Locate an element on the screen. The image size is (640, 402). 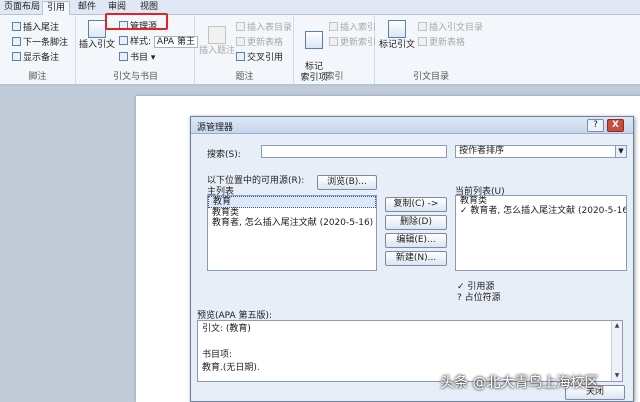
insert-caption-button: 插入题注 is located at coordinates (217, 41).